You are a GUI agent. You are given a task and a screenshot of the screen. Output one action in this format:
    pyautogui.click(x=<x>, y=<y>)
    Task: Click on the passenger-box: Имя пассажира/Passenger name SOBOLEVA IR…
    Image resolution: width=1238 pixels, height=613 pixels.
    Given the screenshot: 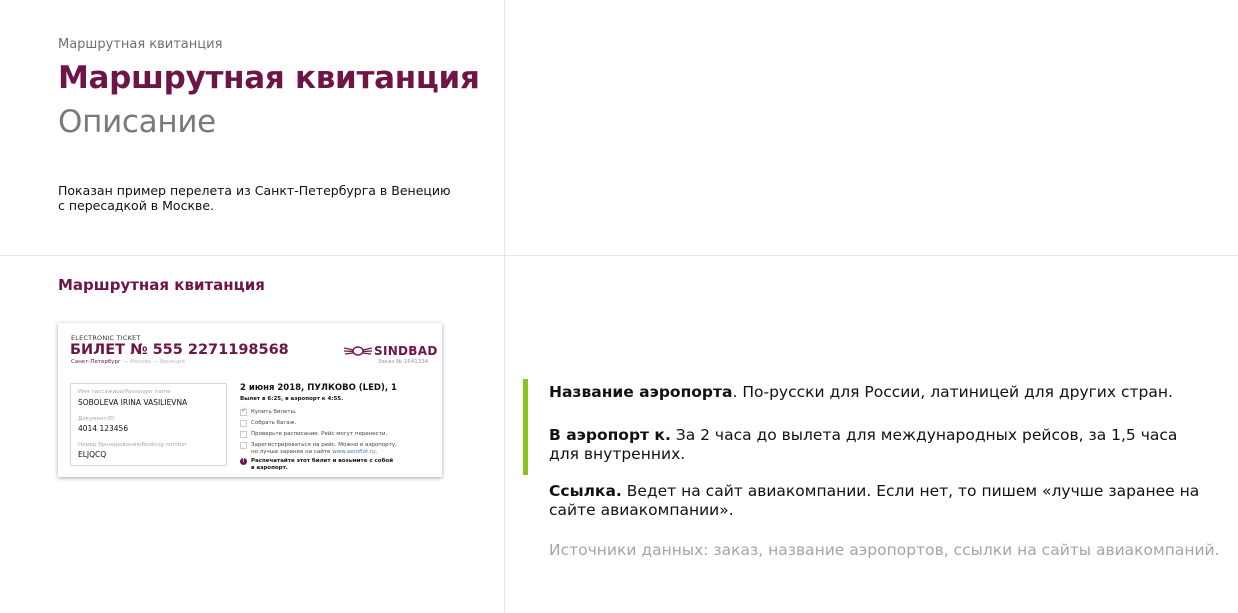 What is the action you would take?
    pyautogui.click(x=148, y=424)
    